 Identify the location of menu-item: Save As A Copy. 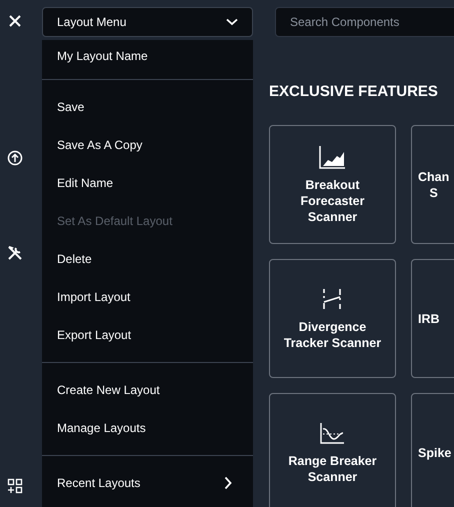
(147, 145).